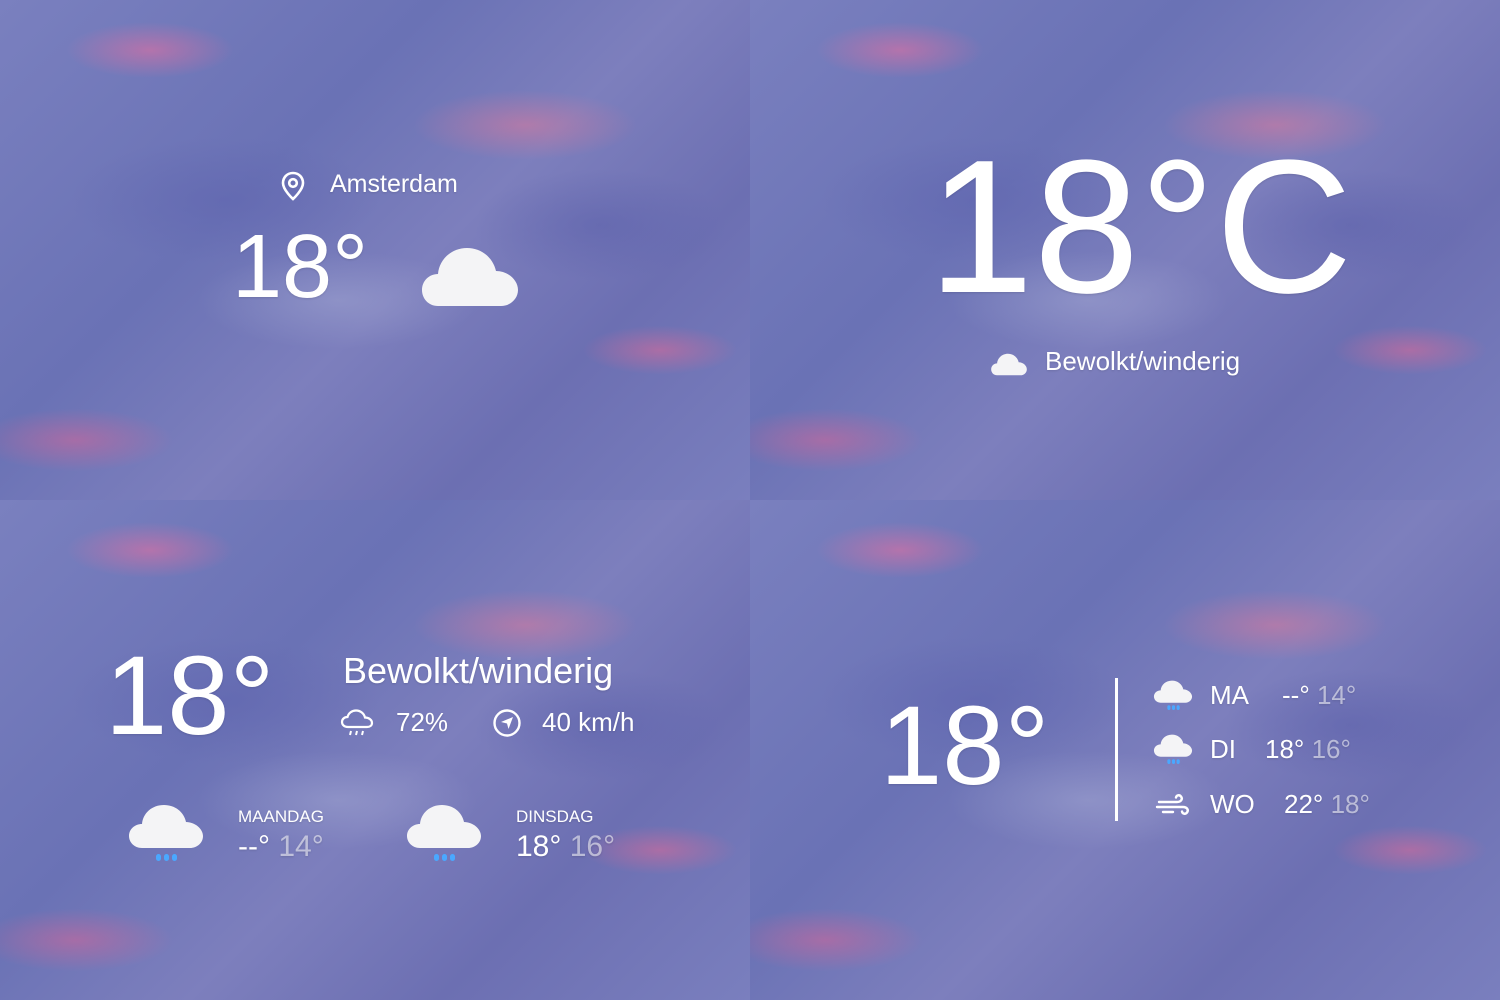 The height and width of the screenshot is (1000, 1500). I want to click on rain-cloud-outline-icon, so click(357, 723).